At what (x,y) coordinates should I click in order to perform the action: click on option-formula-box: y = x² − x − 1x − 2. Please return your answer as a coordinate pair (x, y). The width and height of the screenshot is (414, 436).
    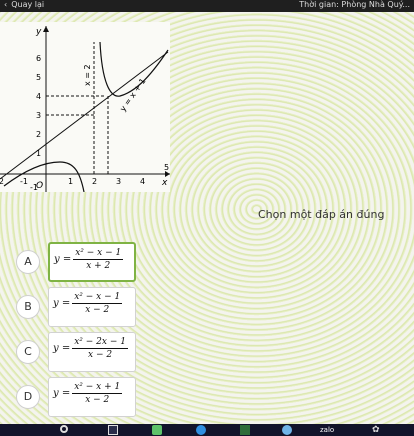
    Looking at the image, I should click on (92, 307).